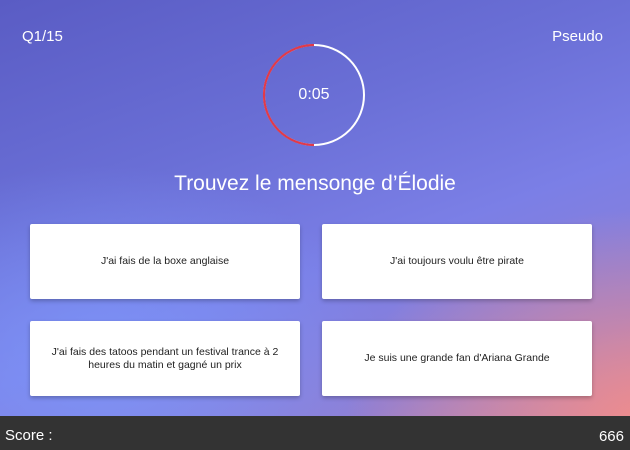 This screenshot has height=450, width=630. I want to click on player-pseudo: Pseudo, so click(577, 36).